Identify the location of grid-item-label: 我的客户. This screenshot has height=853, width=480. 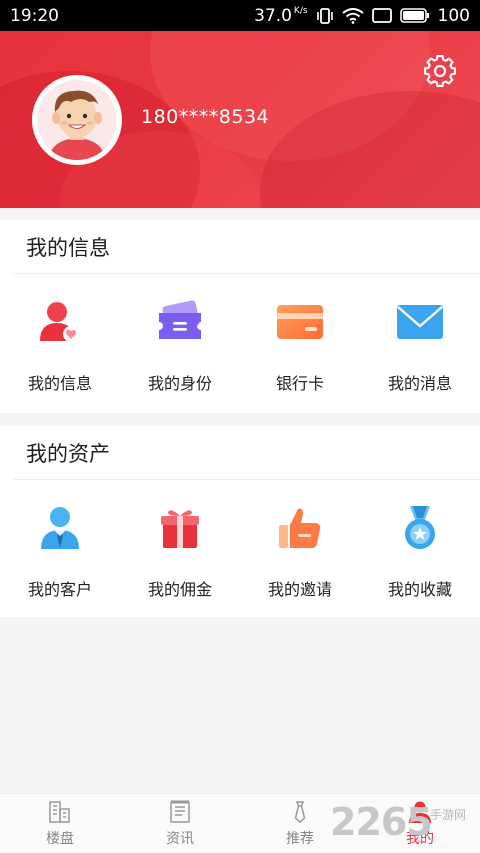
(59, 589).